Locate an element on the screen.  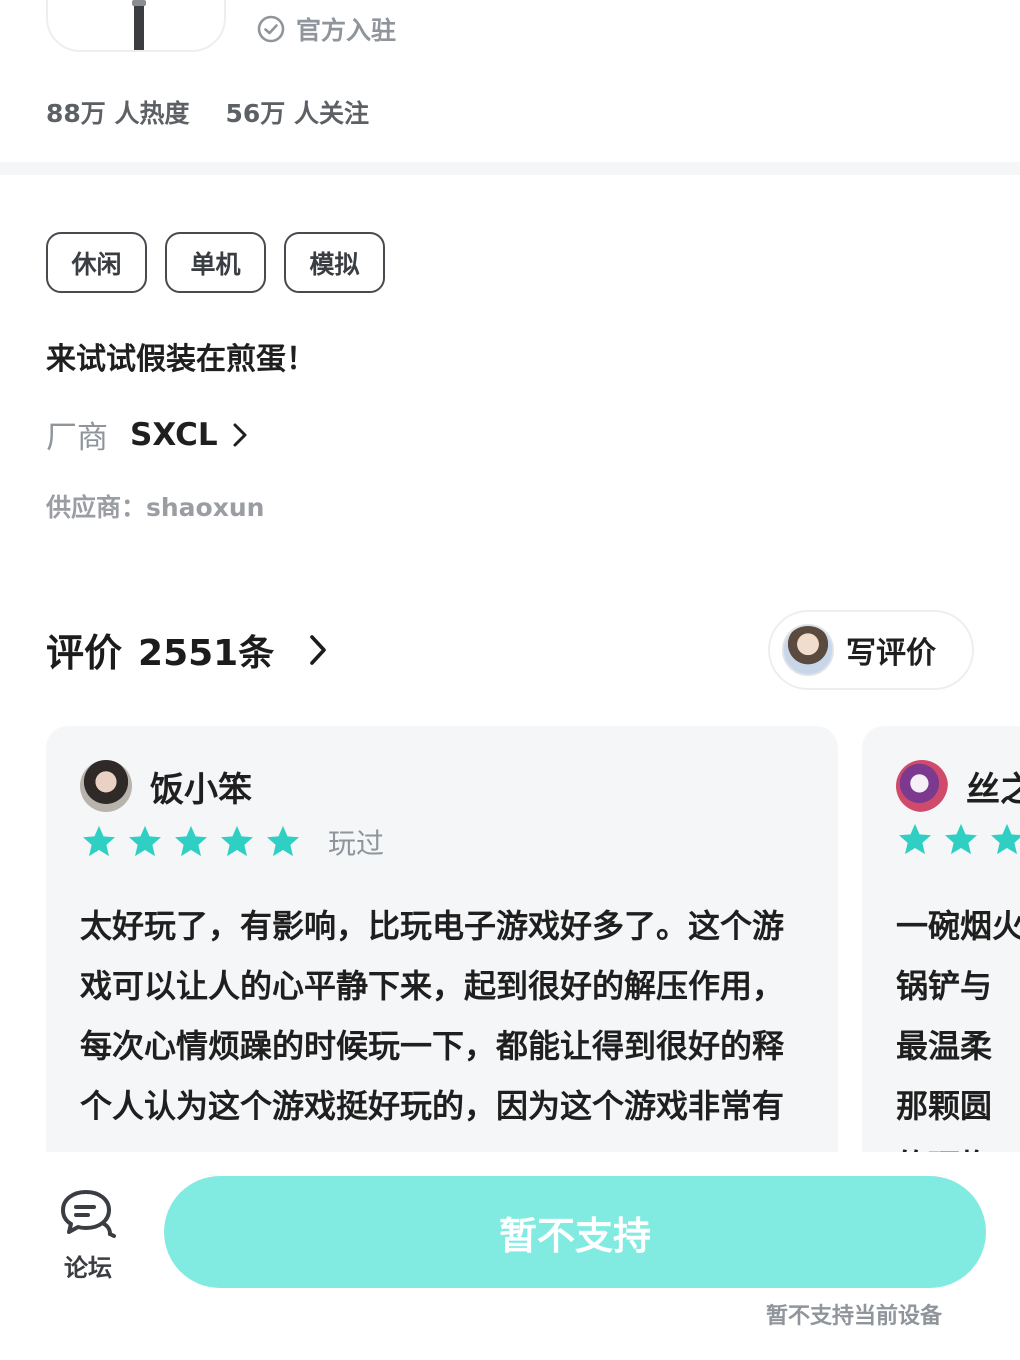
game-description: 来试试假装在煎蛋！ is located at coordinates (181, 359).